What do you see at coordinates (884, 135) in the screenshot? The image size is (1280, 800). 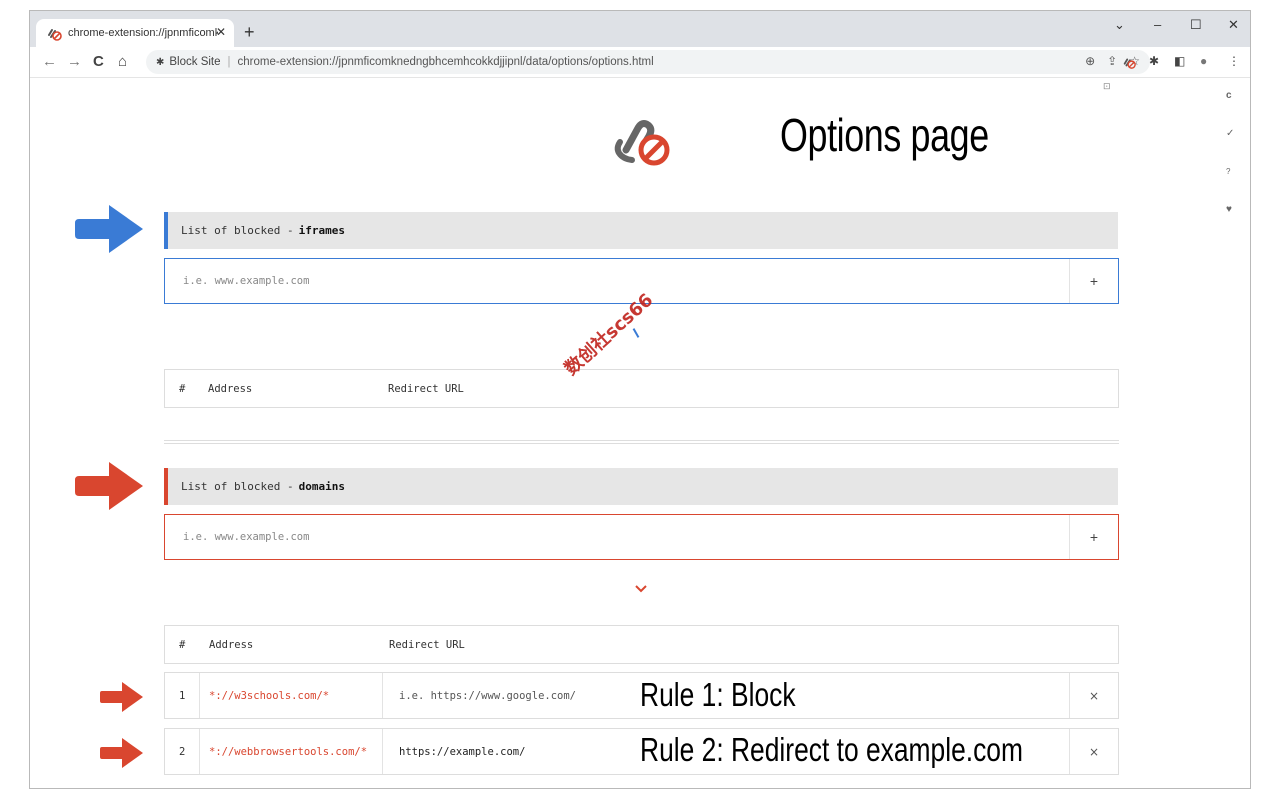 I see `page-title: Options page` at bounding box center [884, 135].